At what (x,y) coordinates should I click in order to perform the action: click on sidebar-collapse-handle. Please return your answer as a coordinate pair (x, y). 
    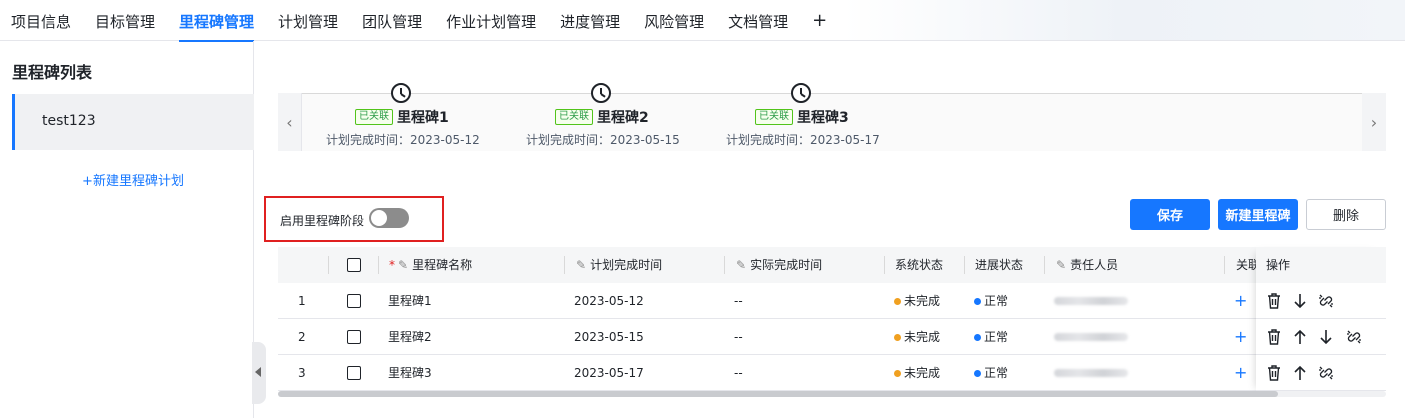
    Looking at the image, I should click on (259, 373).